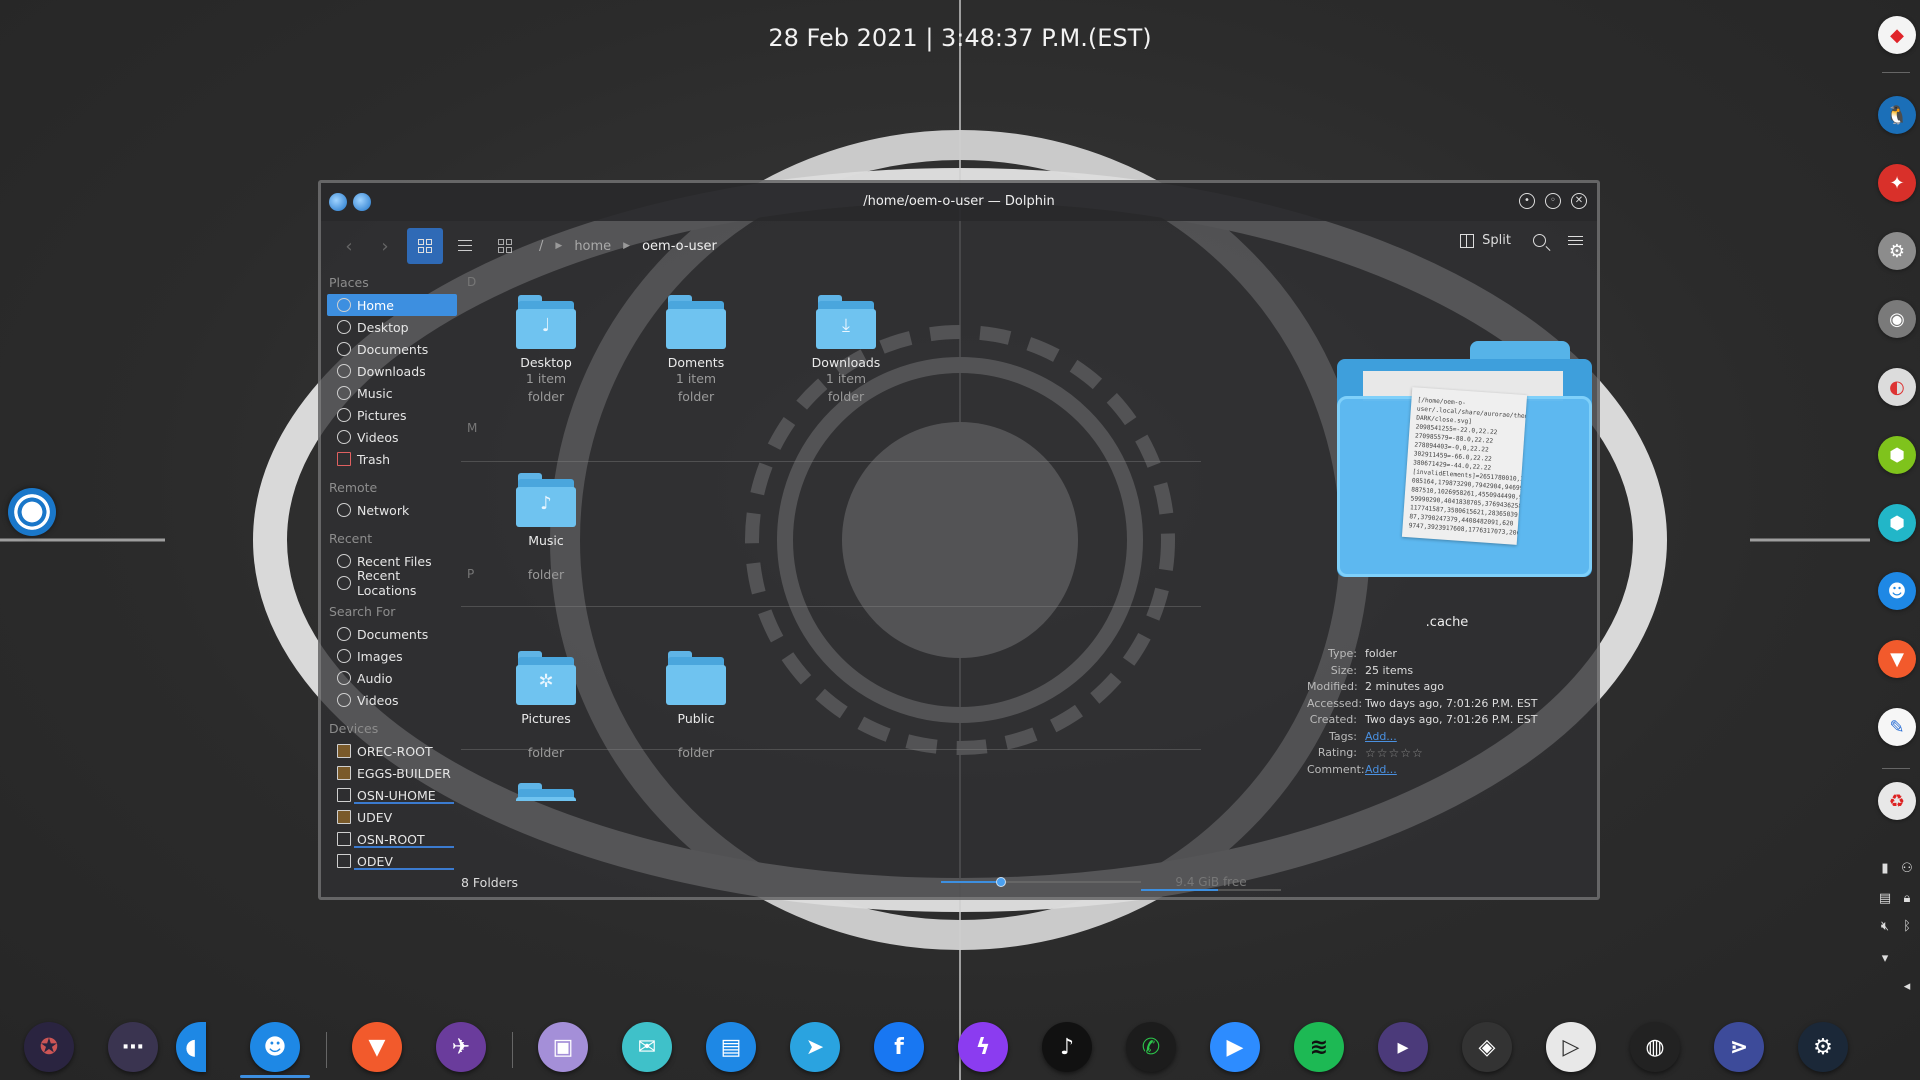 Image resolution: width=1920 pixels, height=1080 pixels. What do you see at coordinates (465, 246) in the screenshot?
I see `compact-view-button` at bounding box center [465, 246].